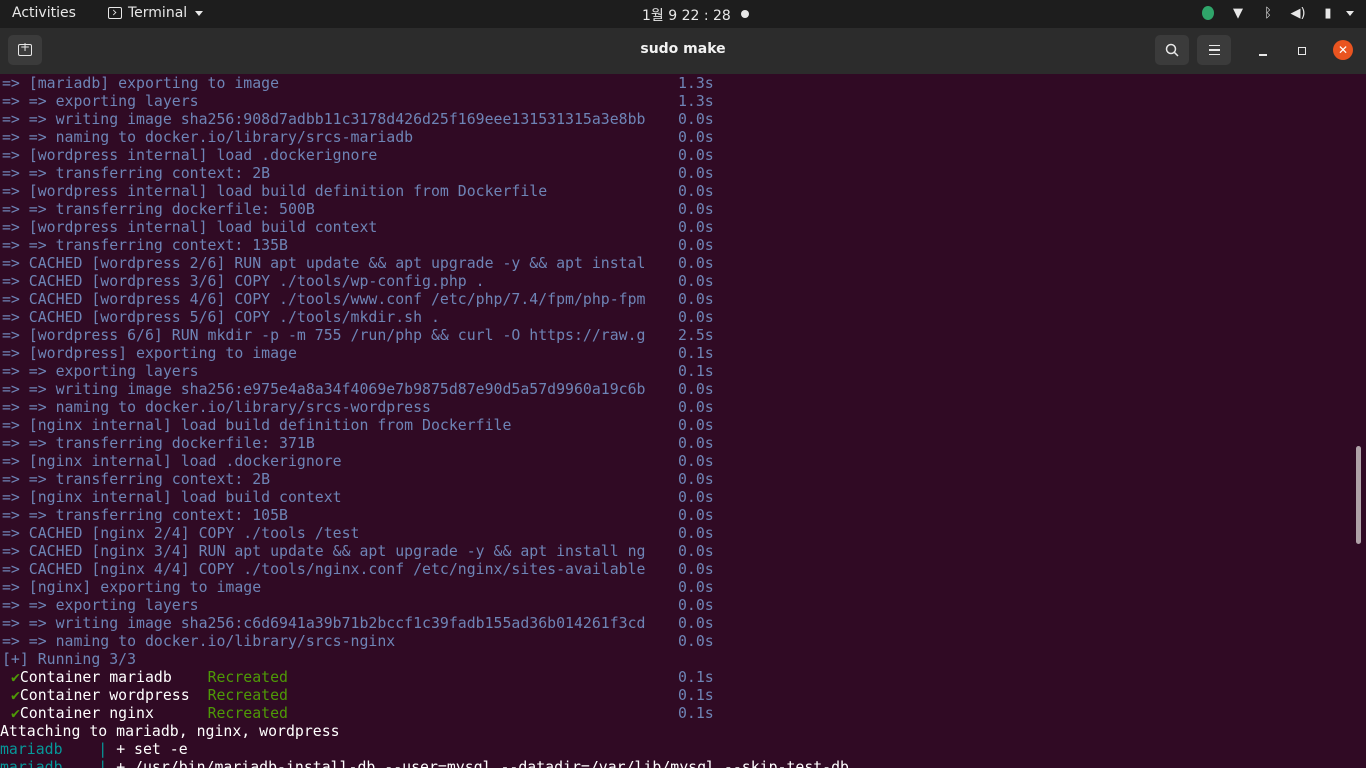 This screenshot has width=1366, height=768. I want to click on system-menu-chevron-icon, so click(1350, 13).